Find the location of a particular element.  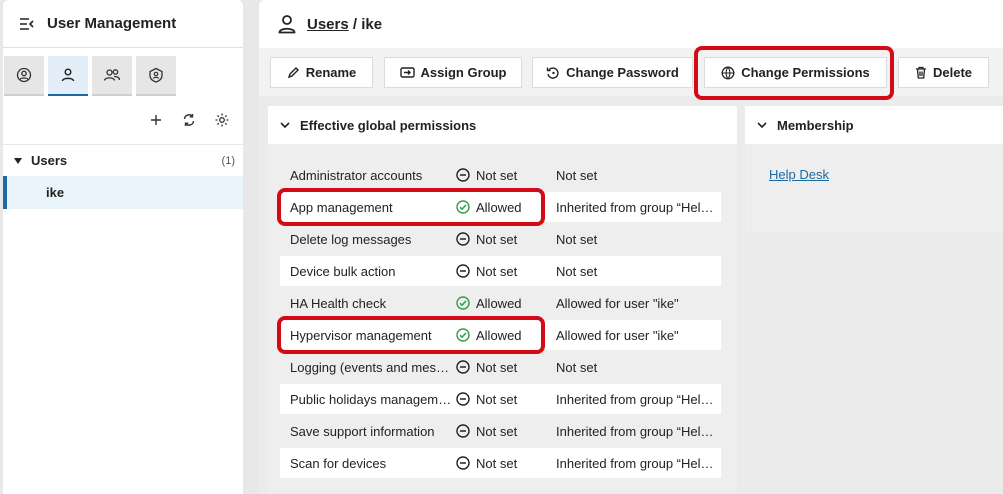

permission-name: Administrator accounts is located at coordinates (356, 175).